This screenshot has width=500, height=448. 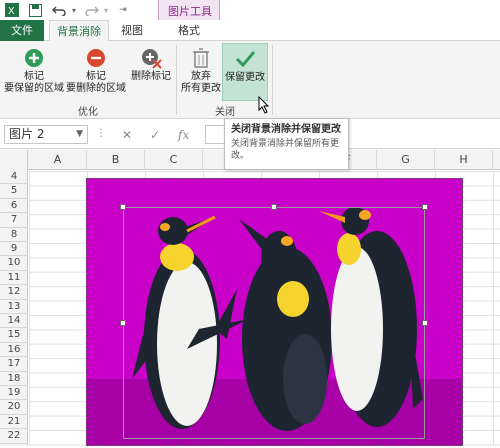 What do you see at coordinates (58, 160) in the screenshot?
I see `column-header-a: A` at bounding box center [58, 160].